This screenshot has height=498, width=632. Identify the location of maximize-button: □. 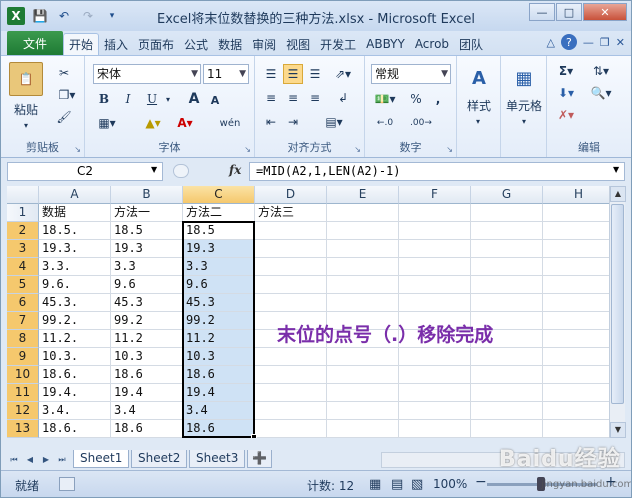
(569, 12).